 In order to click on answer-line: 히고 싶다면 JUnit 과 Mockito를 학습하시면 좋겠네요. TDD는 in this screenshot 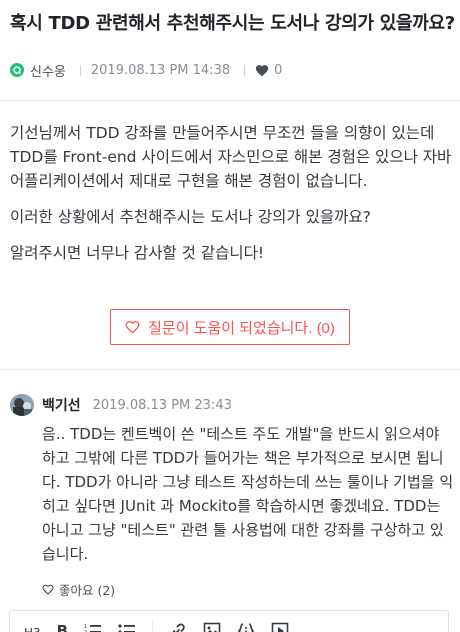, I will do `click(241, 506)`.